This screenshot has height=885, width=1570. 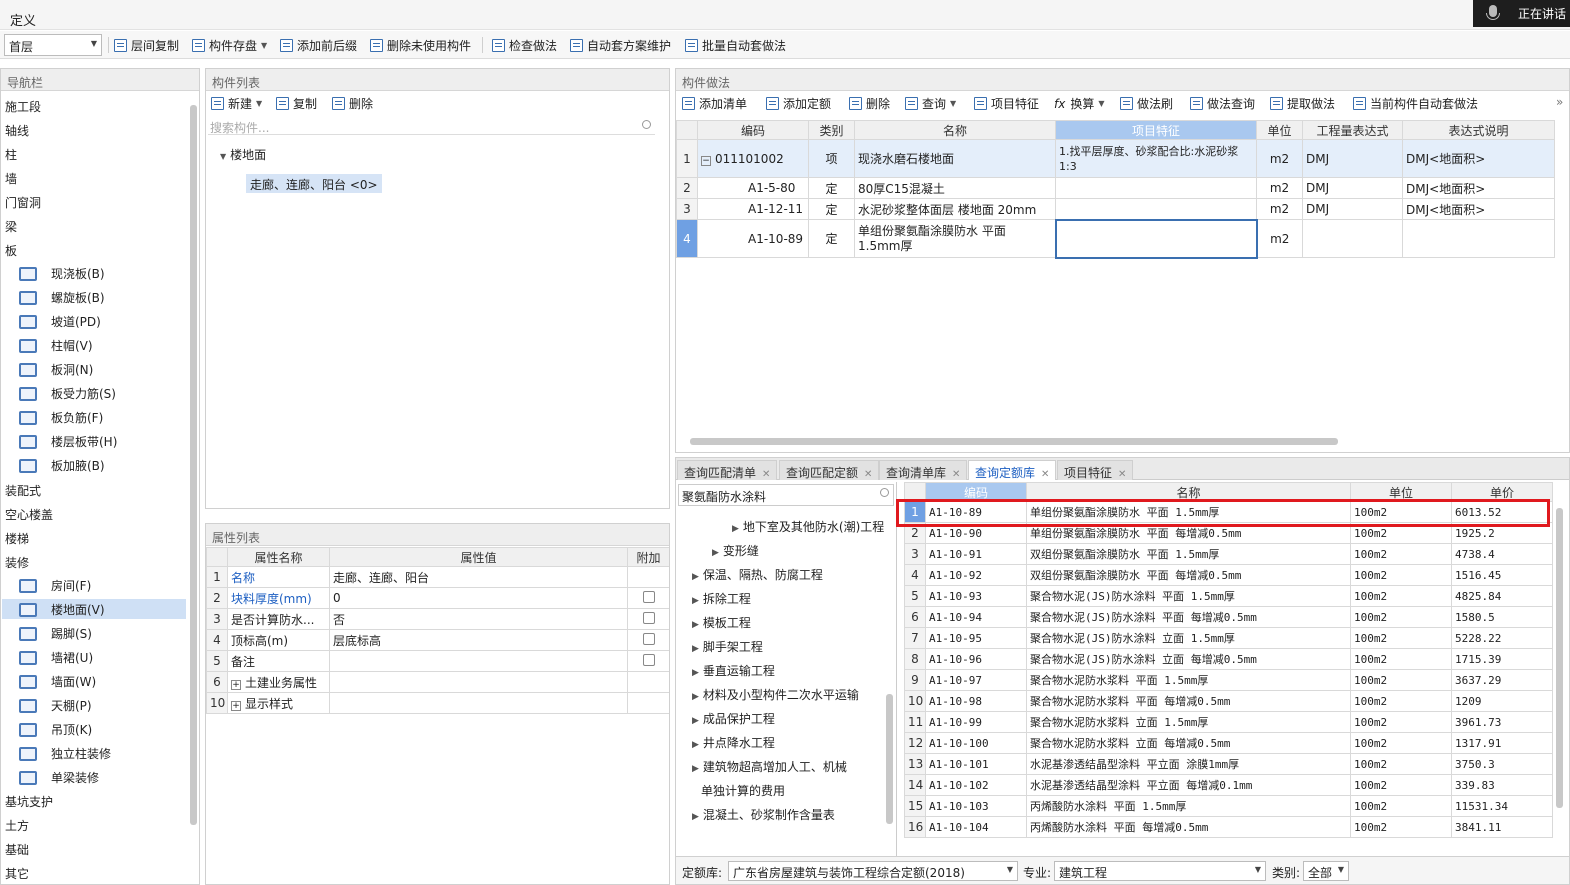 I want to click on method-hscrollbar, so click(x=1014, y=441).